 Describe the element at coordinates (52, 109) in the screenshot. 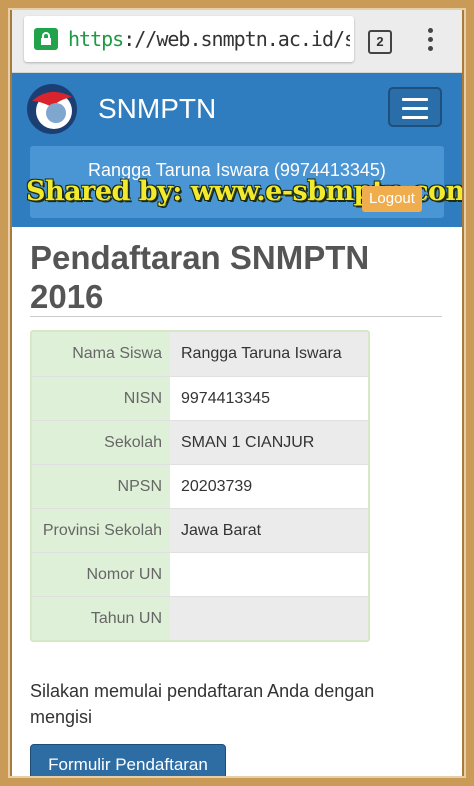

I see `snmptn-logo` at that location.